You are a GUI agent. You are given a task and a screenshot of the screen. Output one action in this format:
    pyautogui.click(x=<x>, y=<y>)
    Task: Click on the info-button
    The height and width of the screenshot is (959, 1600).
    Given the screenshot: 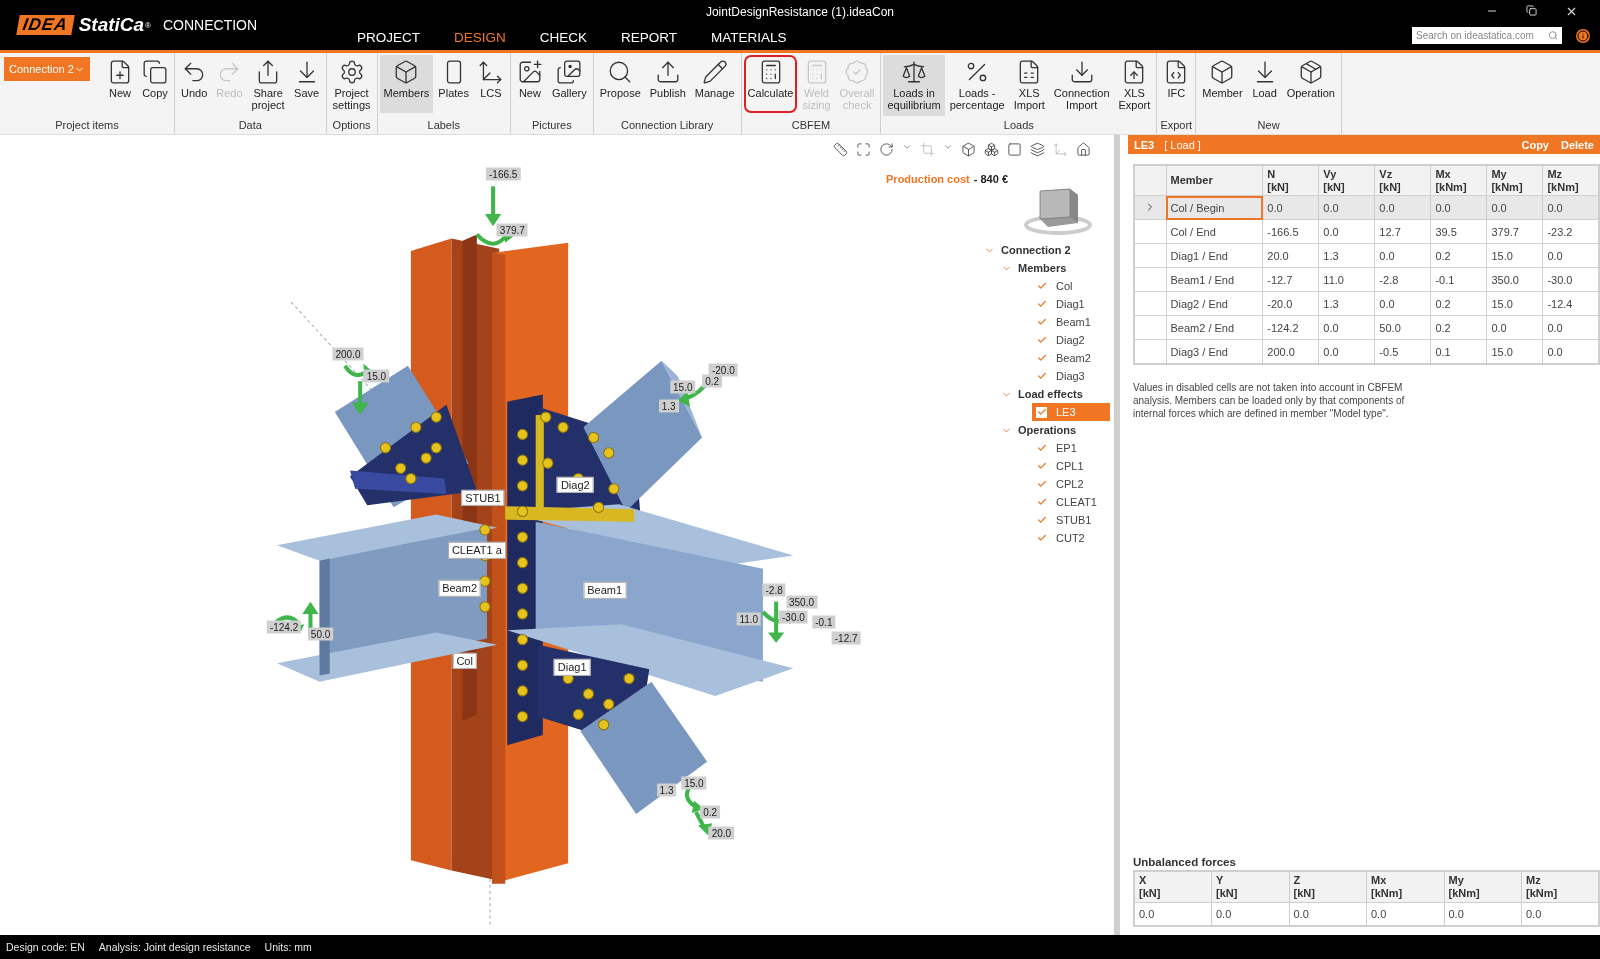 What is the action you would take?
    pyautogui.click(x=1583, y=35)
    